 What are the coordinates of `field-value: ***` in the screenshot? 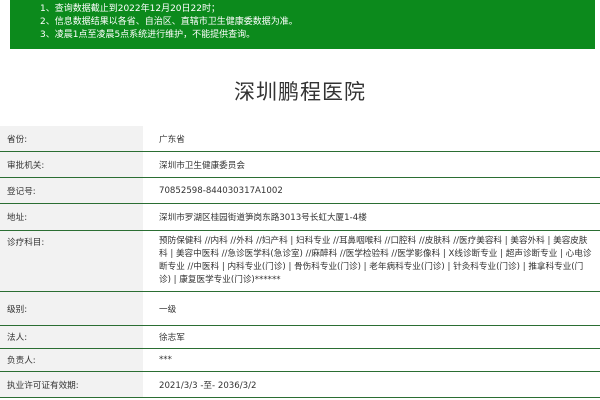 It's located at (165, 360).